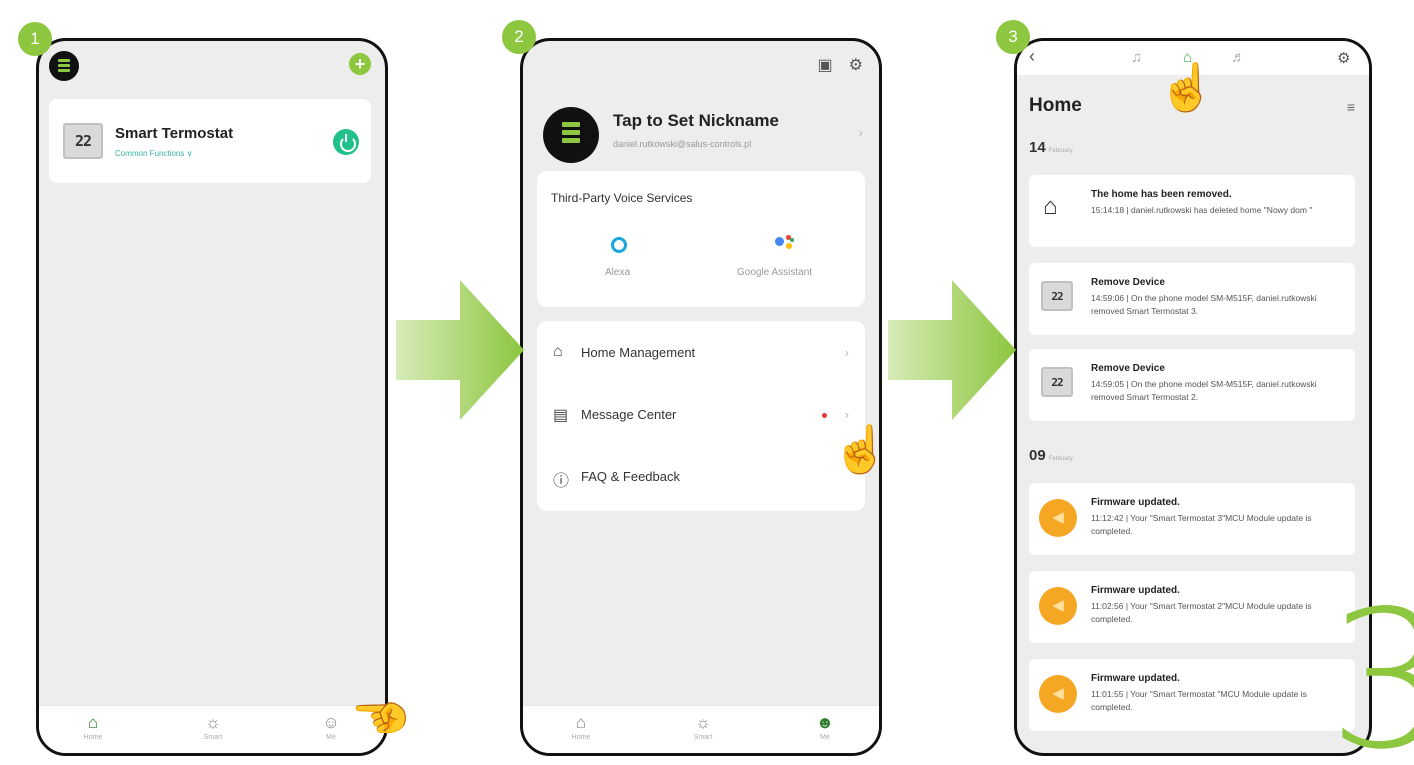 The width and height of the screenshot is (1414, 765). What do you see at coordinates (1351, 107) in the screenshot?
I see `filter-icon: ≡` at bounding box center [1351, 107].